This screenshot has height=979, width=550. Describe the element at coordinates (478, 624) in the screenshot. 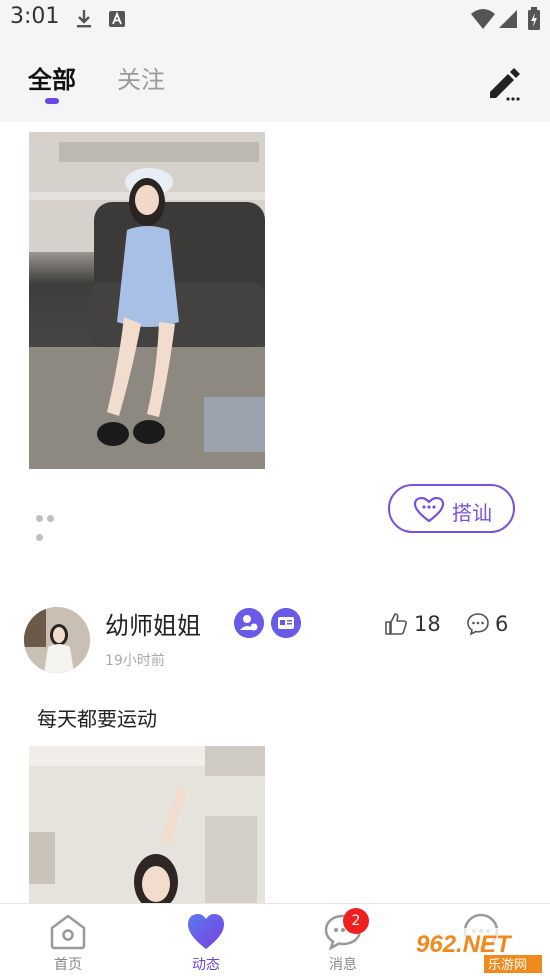

I see `comment-icon` at that location.